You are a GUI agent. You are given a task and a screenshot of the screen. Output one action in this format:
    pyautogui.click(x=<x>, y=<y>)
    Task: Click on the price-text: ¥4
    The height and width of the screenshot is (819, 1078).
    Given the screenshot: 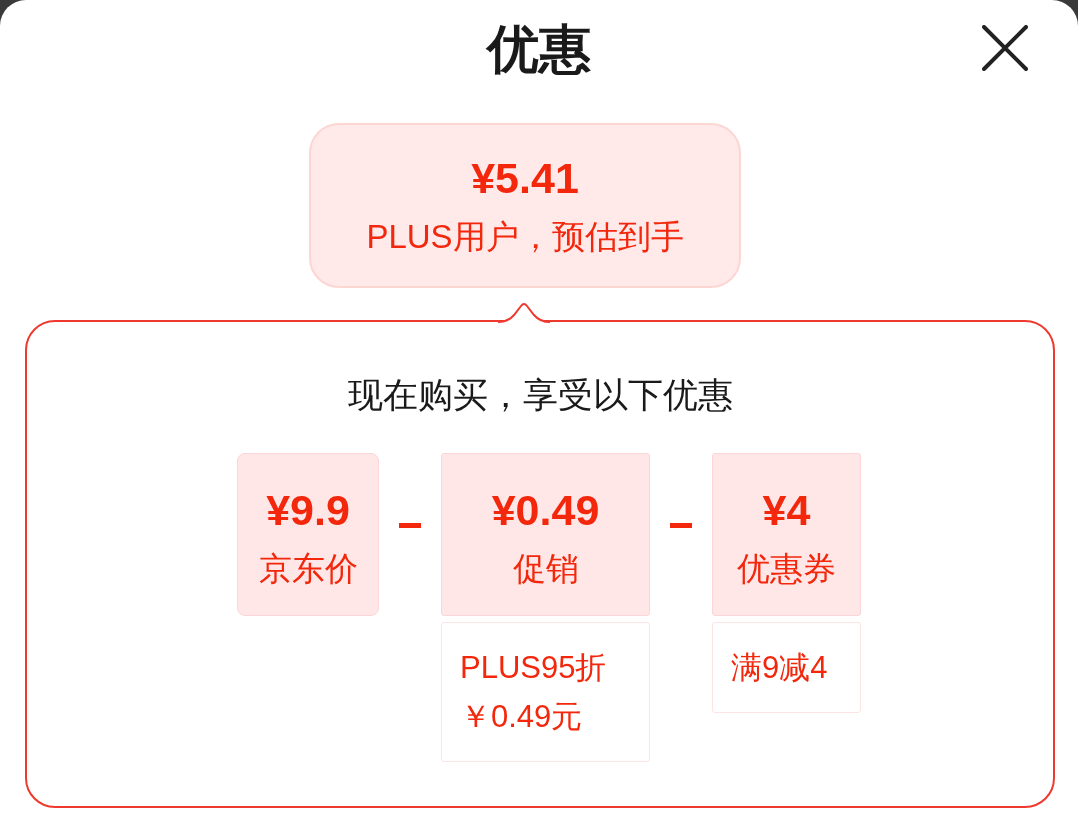 What is the action you would take?
    pyautogui.click(x=786, y=510)
    